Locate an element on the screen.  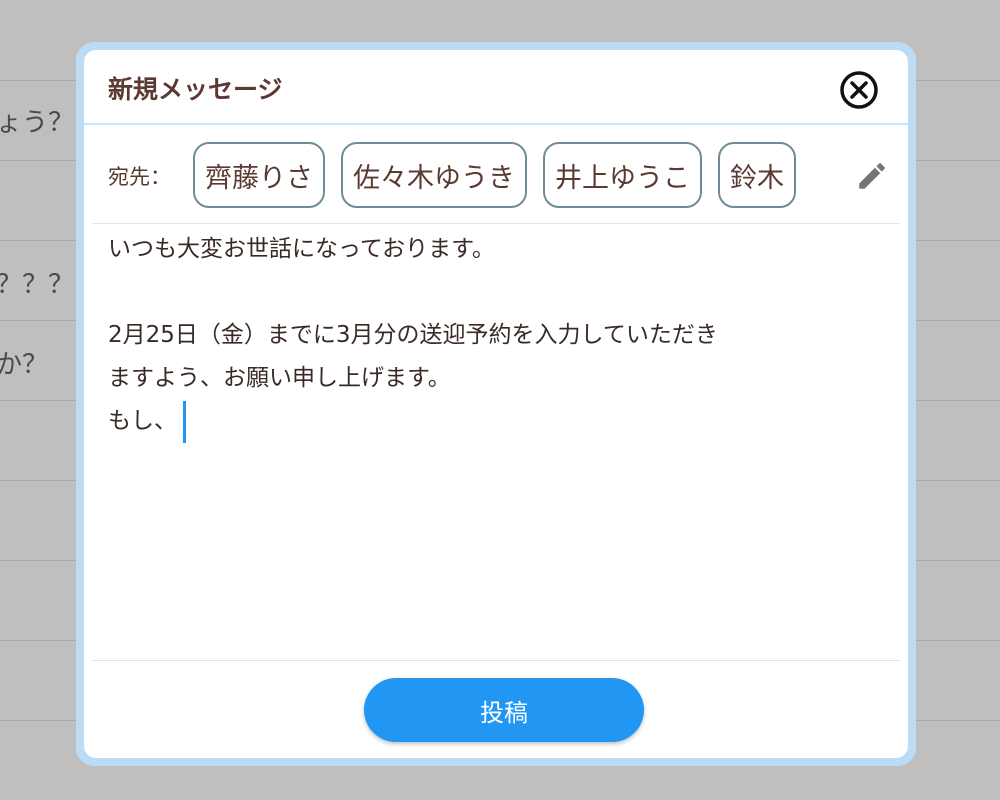
recipients-row: 宛先： 齊藤りさ 佐々木ゆうき 井上ゆうこ 鈴木 is located at coordinates (496, 174).